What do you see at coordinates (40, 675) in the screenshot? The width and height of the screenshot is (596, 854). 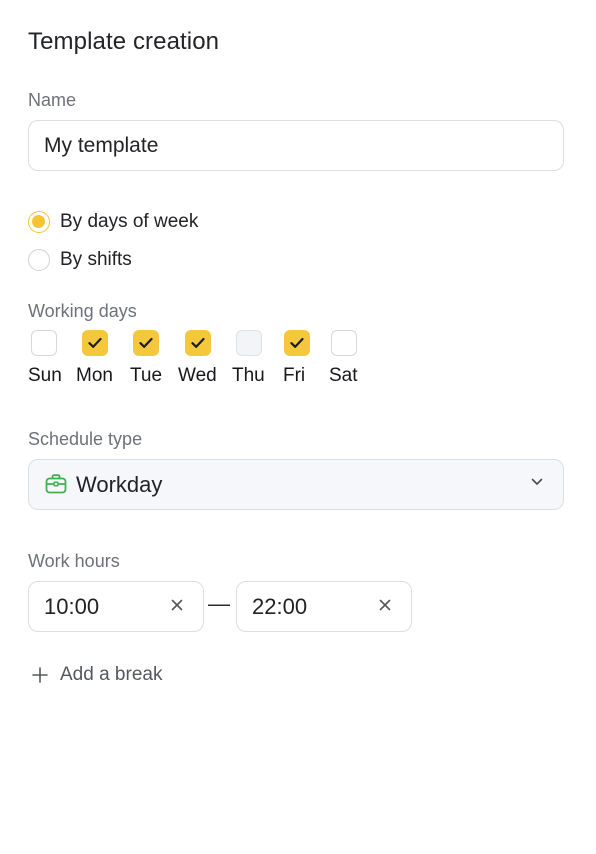 I see `plus-icon` at bounding box center [40, 675].